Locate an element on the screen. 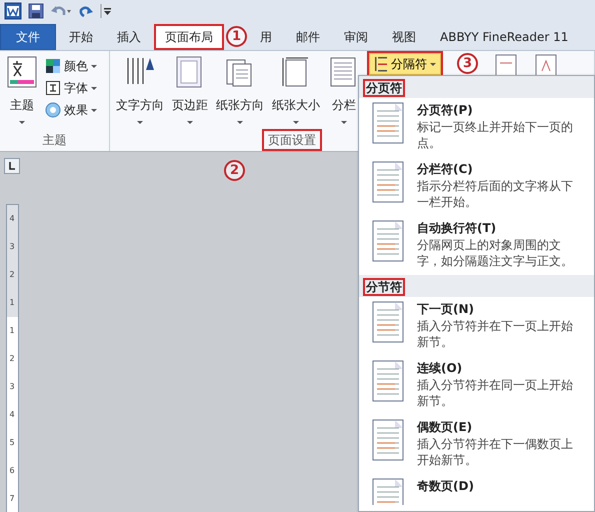 The height and width of the screenshot is (512, 595). customize-icon is located at coordinates (106, 11).